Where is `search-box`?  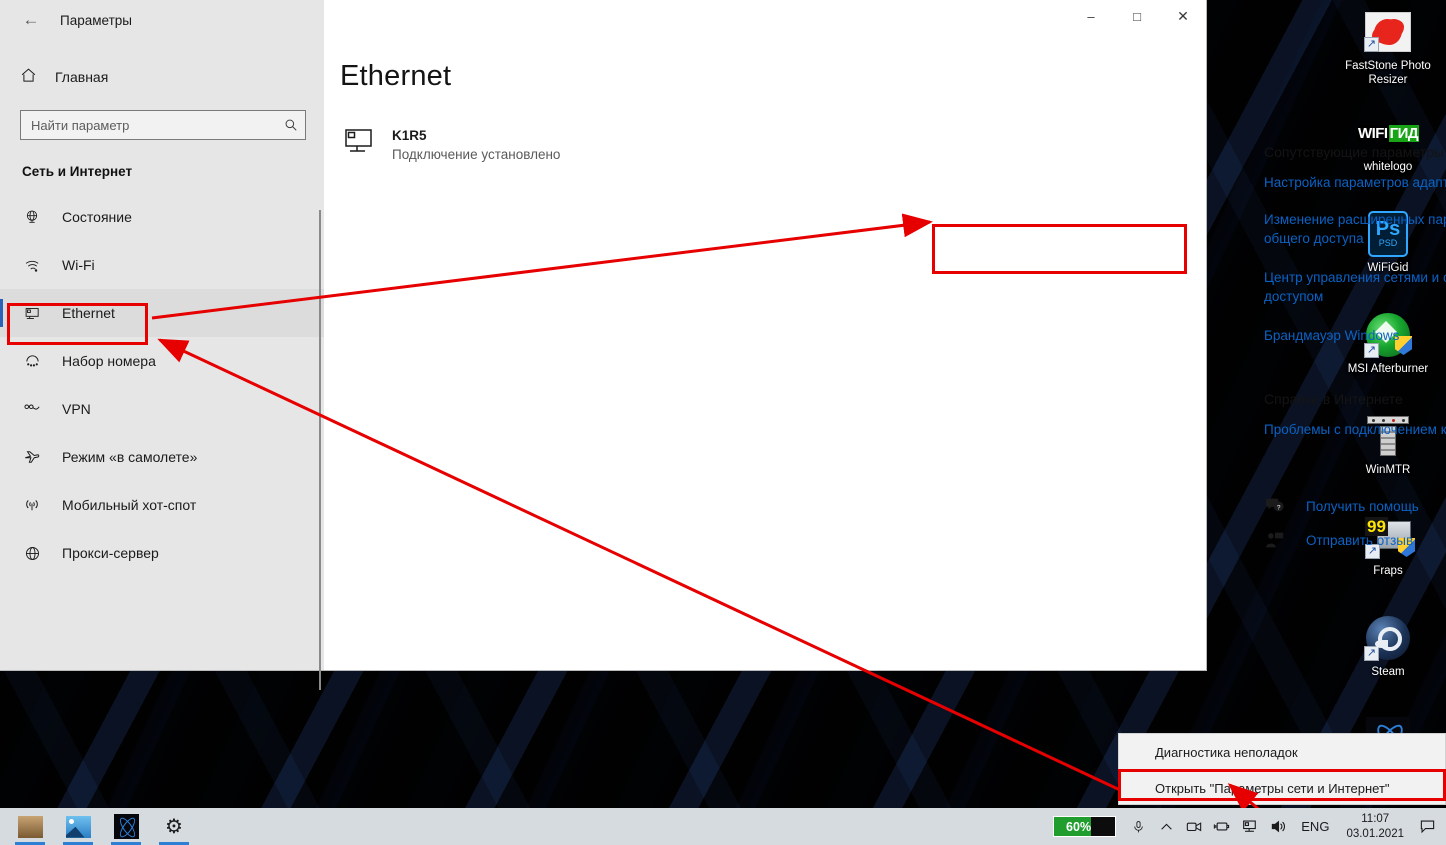
search-box is located at coordinates (163, 125).